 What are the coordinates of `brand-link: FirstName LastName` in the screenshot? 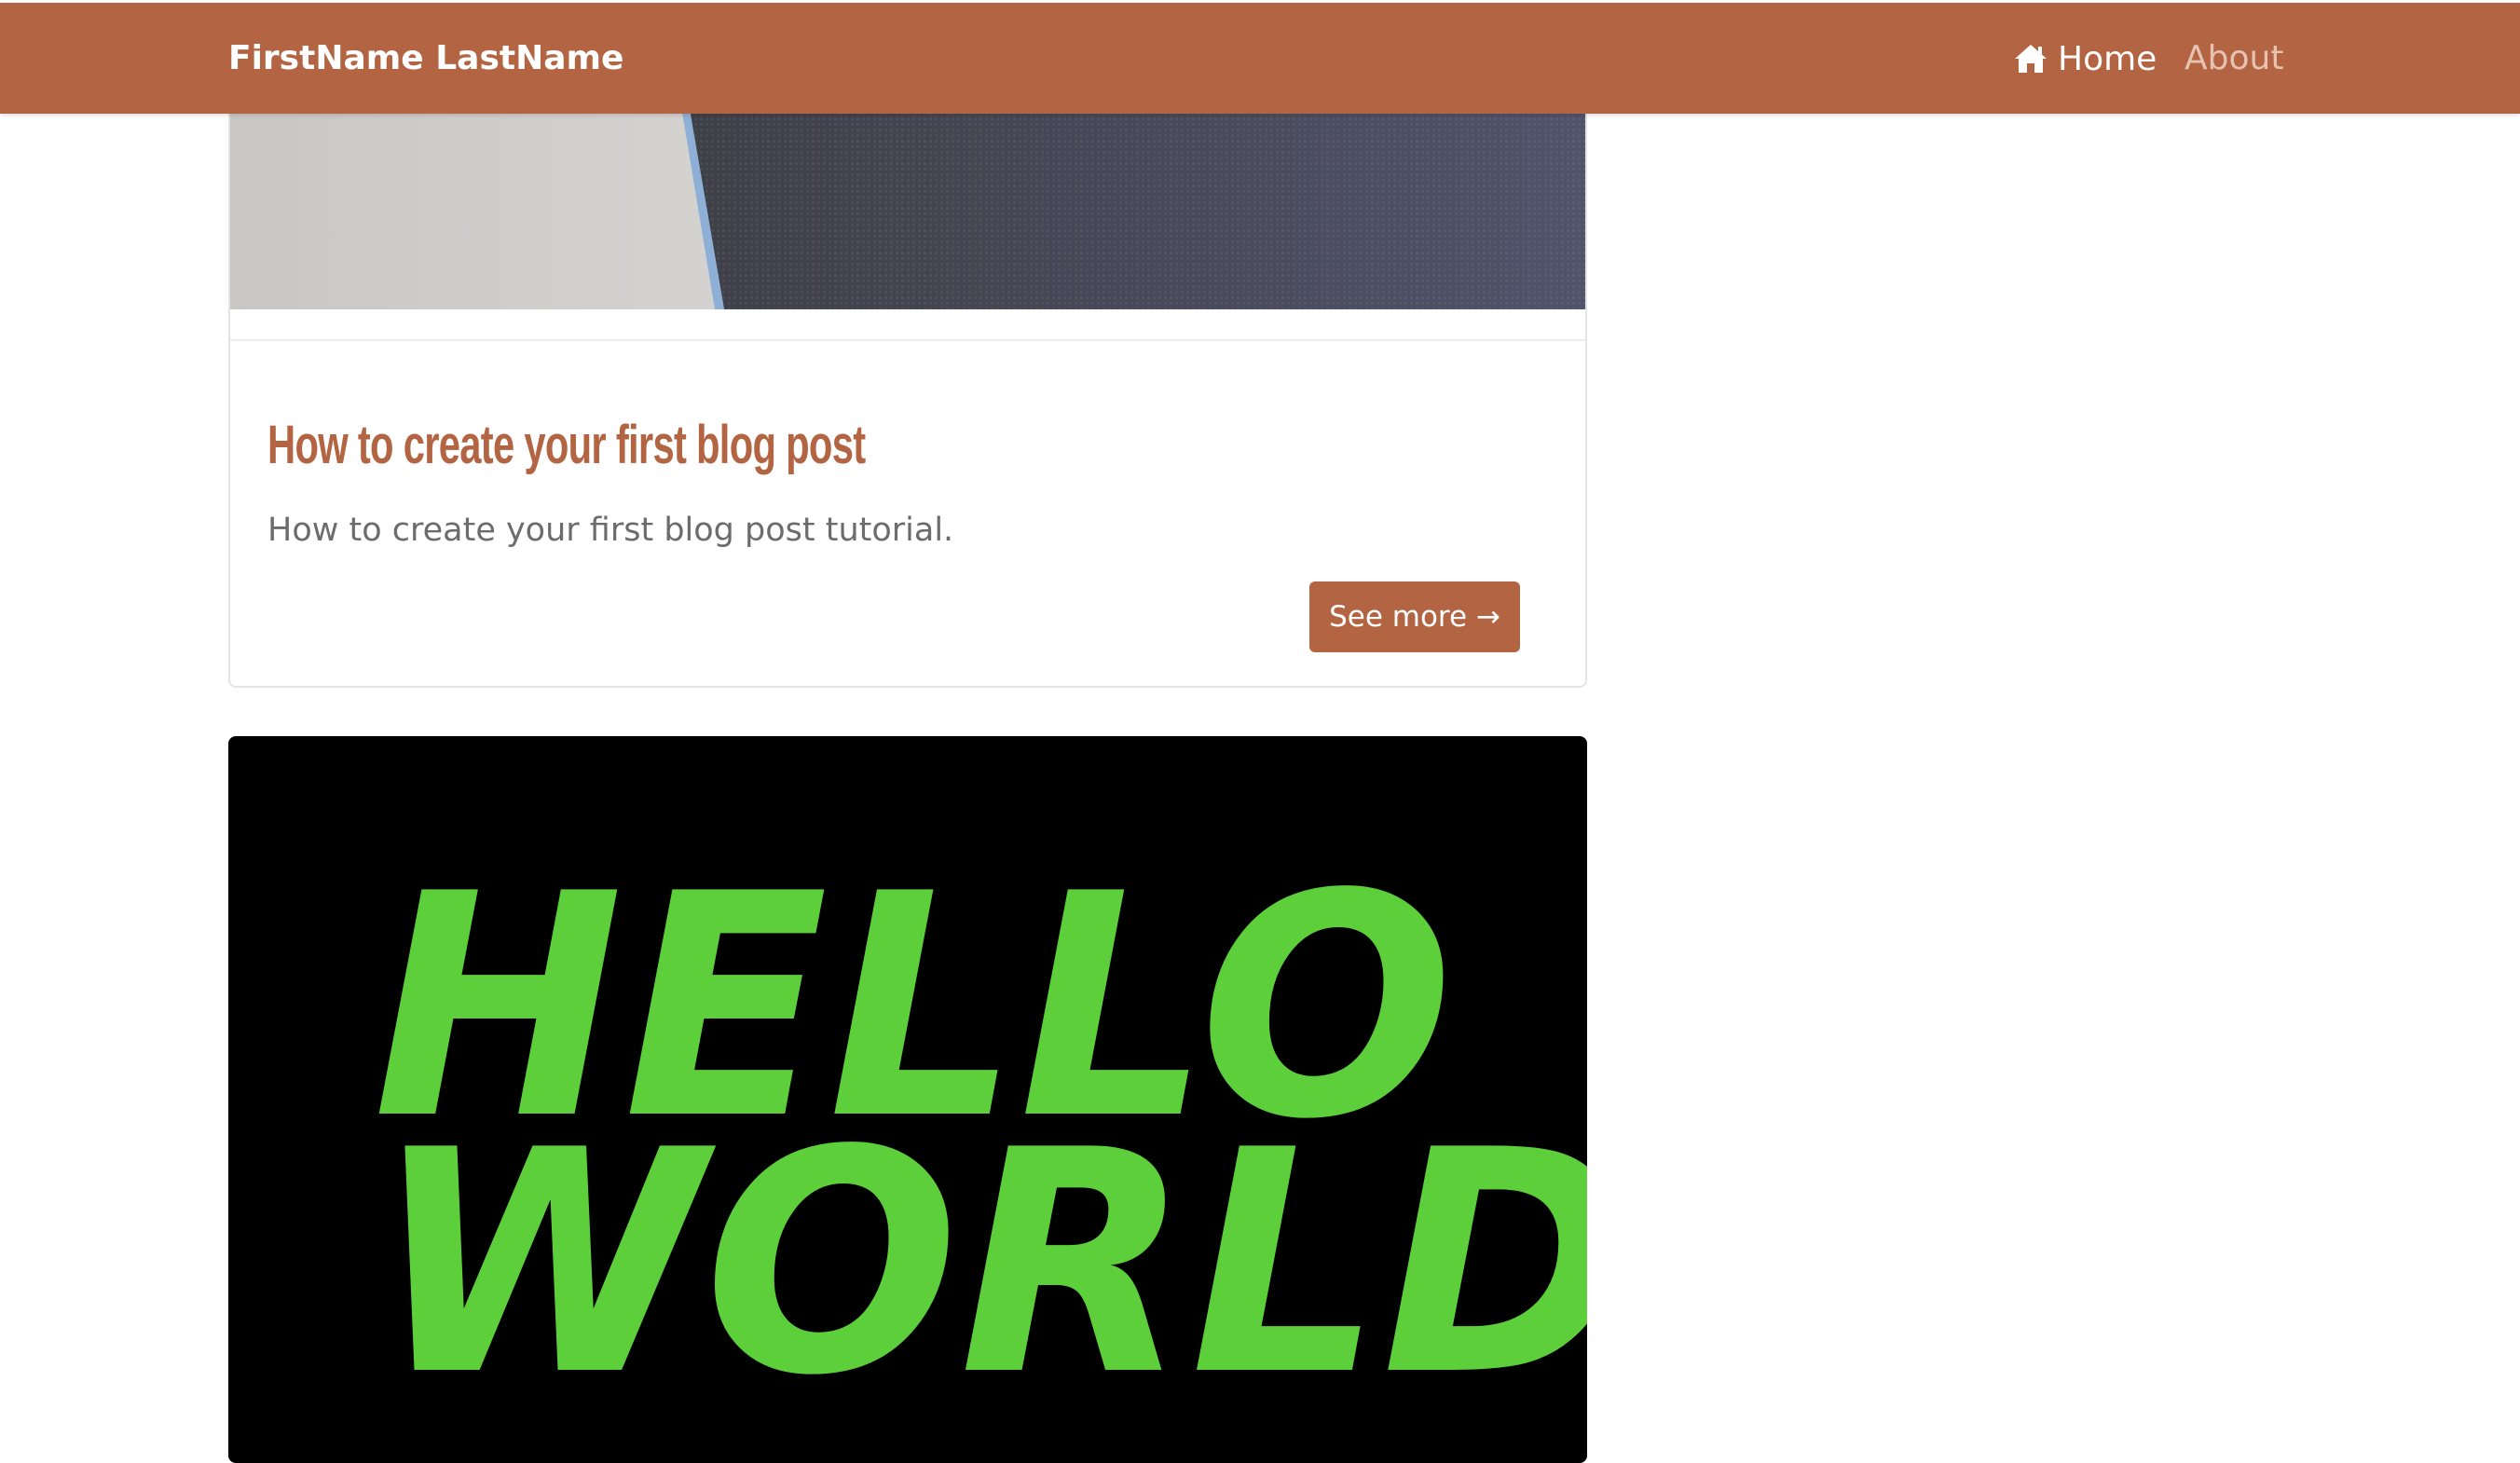 It's located at (425, 58).